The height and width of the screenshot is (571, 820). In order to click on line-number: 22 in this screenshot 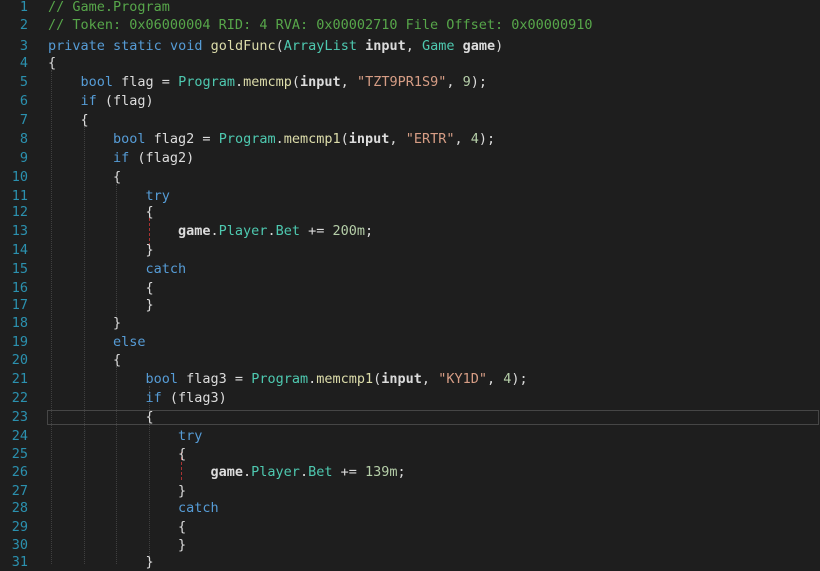, I will do `click(19, 398)`.